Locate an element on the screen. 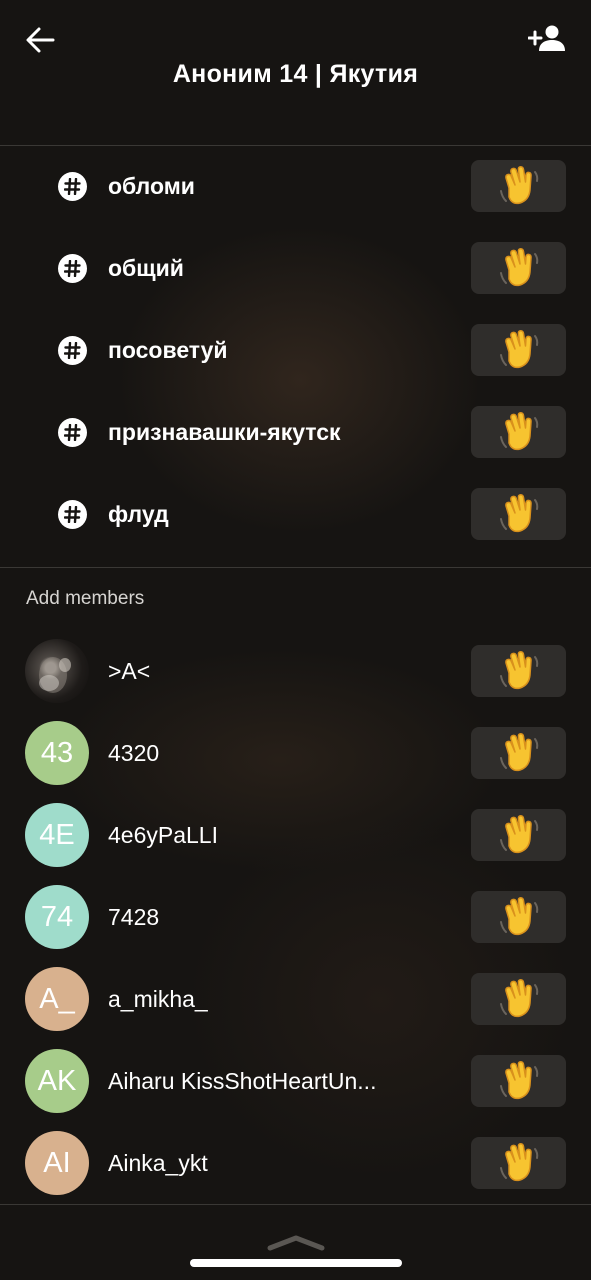 Image resolution: width=591 pixels, height=1280 pixels. avatar: 74 is located at coordinates (57, 917).